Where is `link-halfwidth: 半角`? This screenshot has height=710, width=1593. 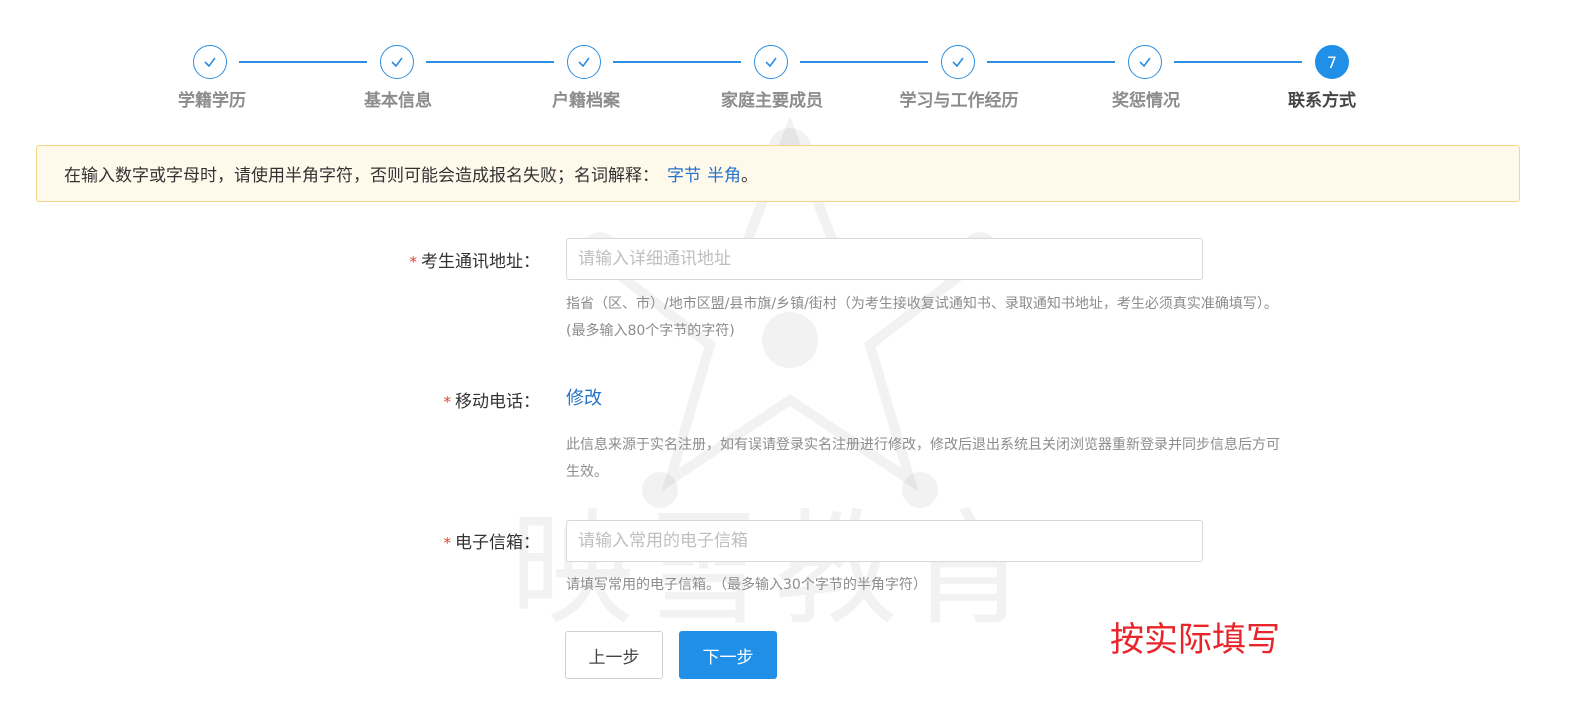
link-halfwidth: 半角 is located at coordinates (724, 173).